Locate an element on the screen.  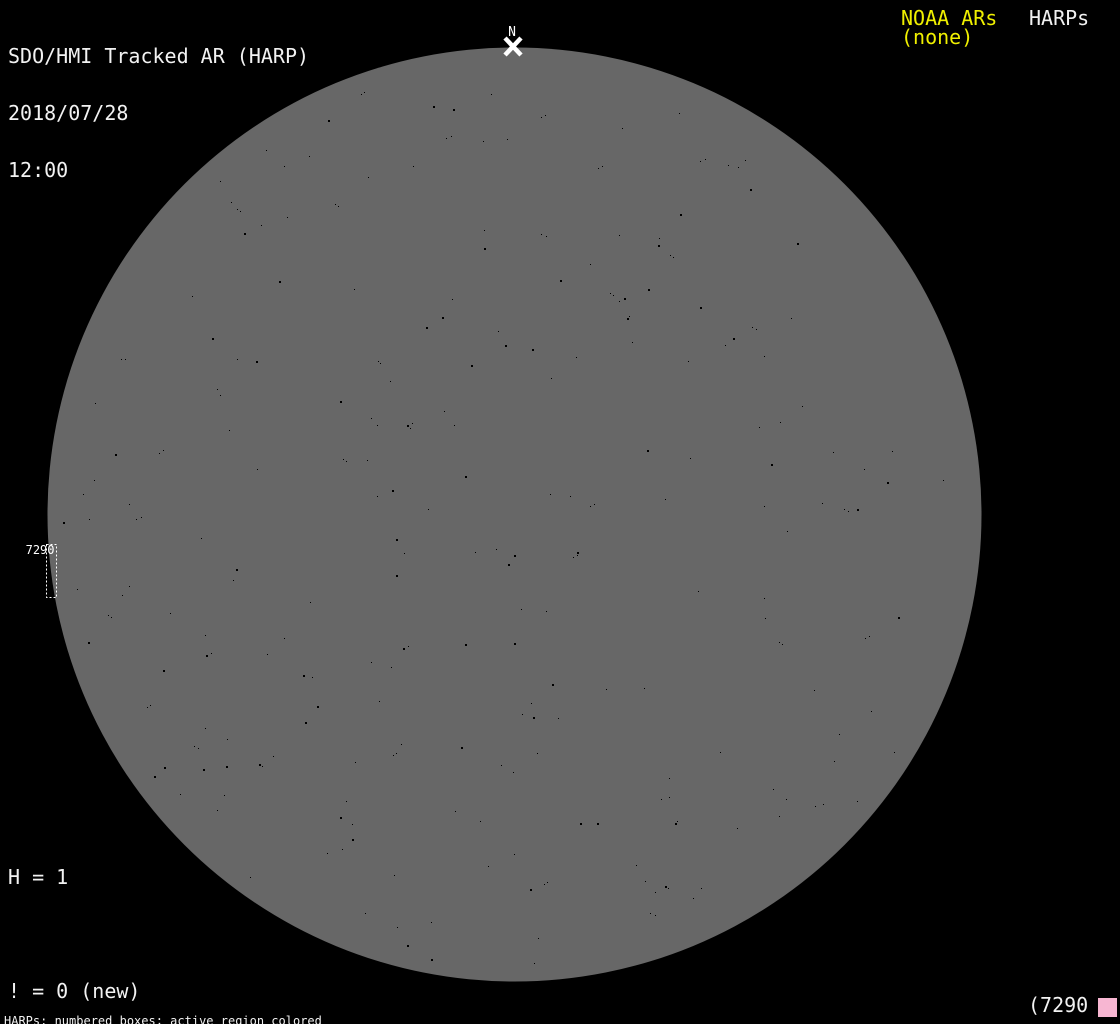
date-label: 2018/07/28 is located at coordinates (68, 113).